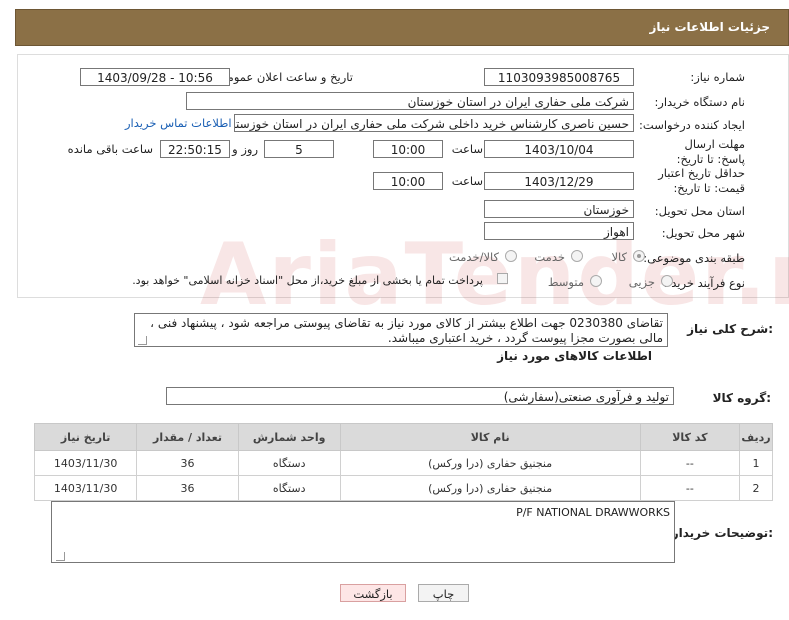 The height and width of the screenshot is (620, 789). Describe the element at coordinates (667, 281) in the screenshot. I see `process-minor-radio` at that location.